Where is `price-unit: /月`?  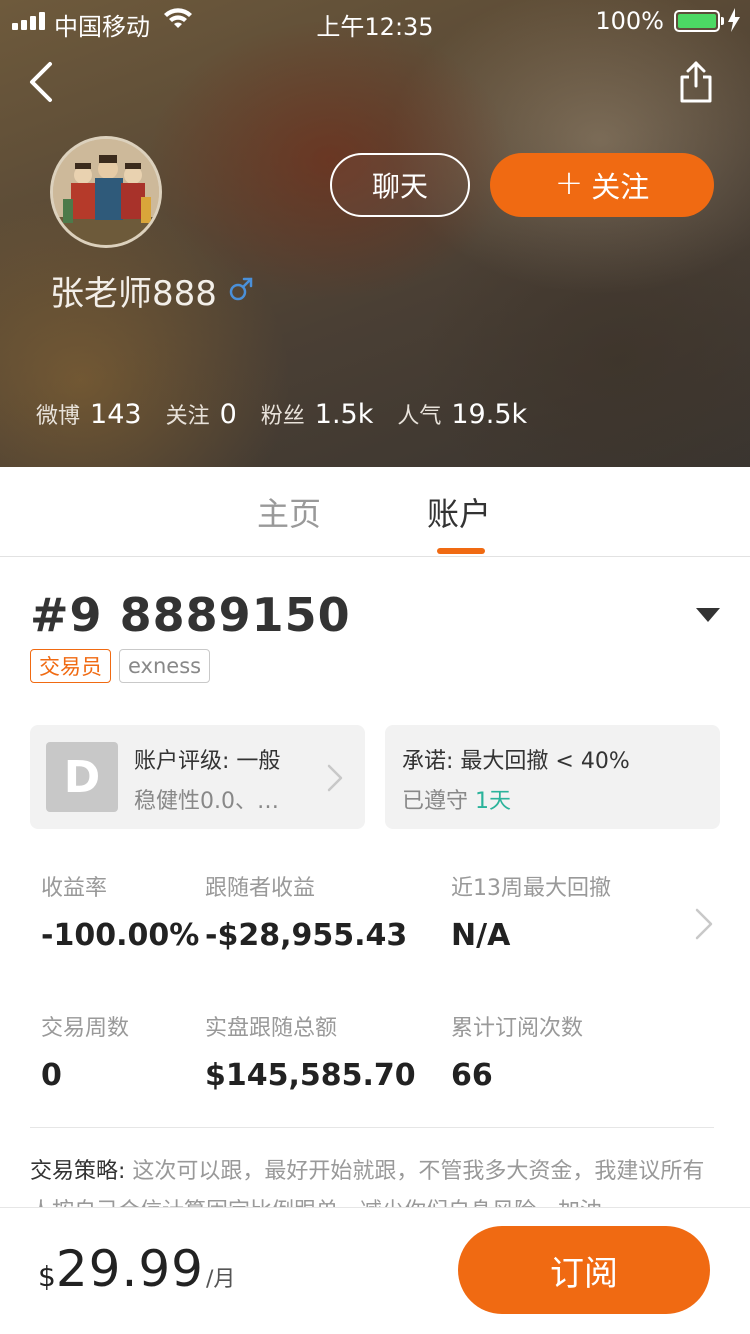 price-unit: /月 is located at coordinates (220, 1279).